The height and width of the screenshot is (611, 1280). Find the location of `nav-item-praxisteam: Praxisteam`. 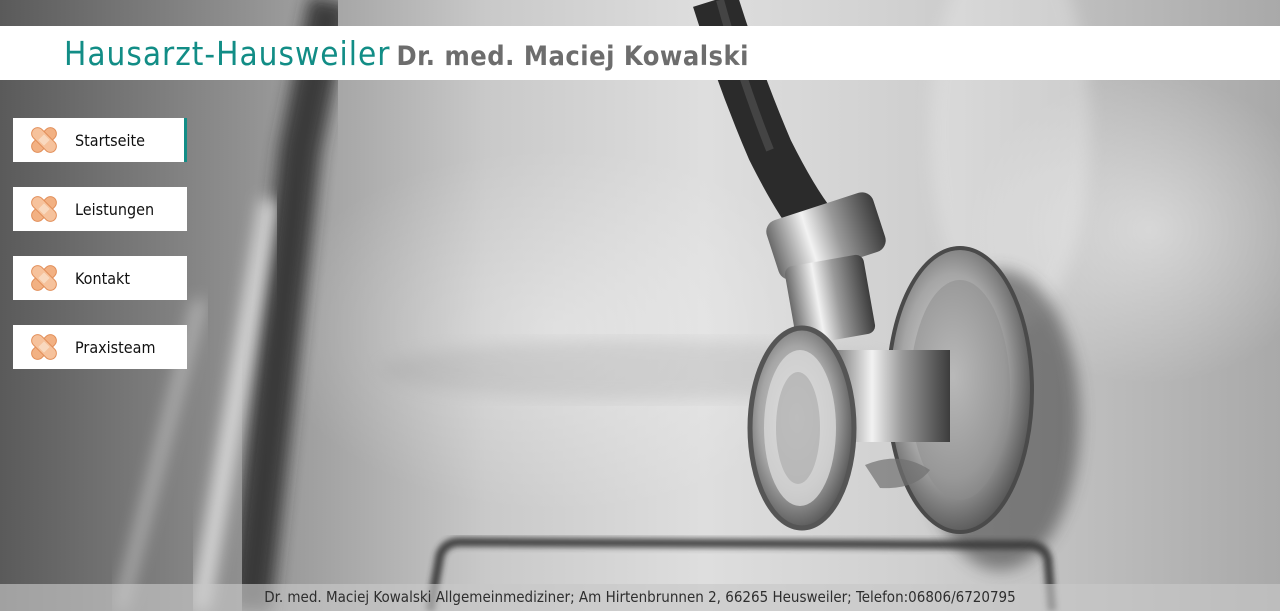

nav-item-praxisteam: Praxisteam is located at coordinates (100, 347).